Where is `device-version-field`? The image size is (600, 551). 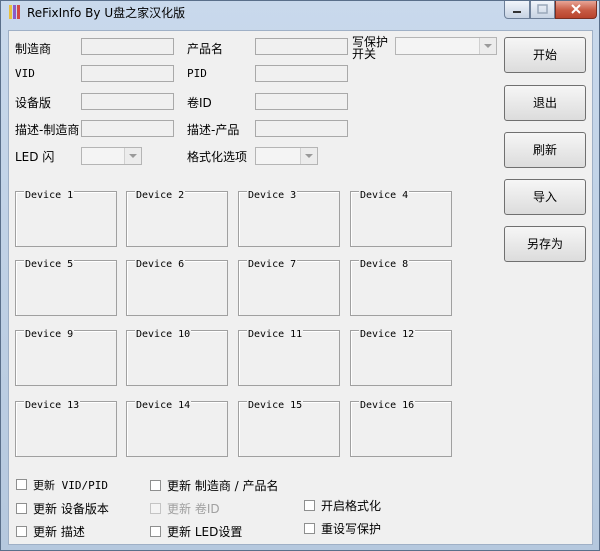
device-version-field is located at coordinates (127, 101).